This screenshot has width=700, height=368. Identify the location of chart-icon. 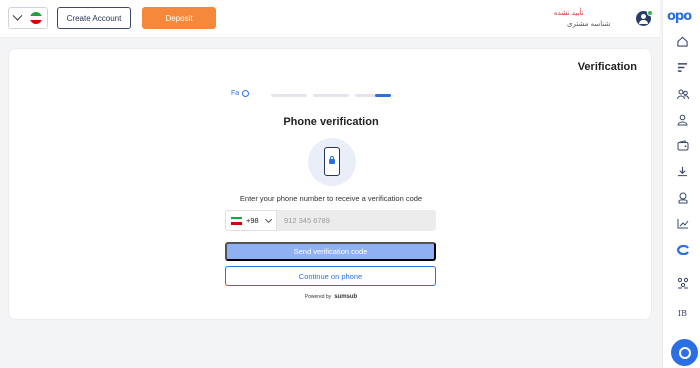
(682, 223).